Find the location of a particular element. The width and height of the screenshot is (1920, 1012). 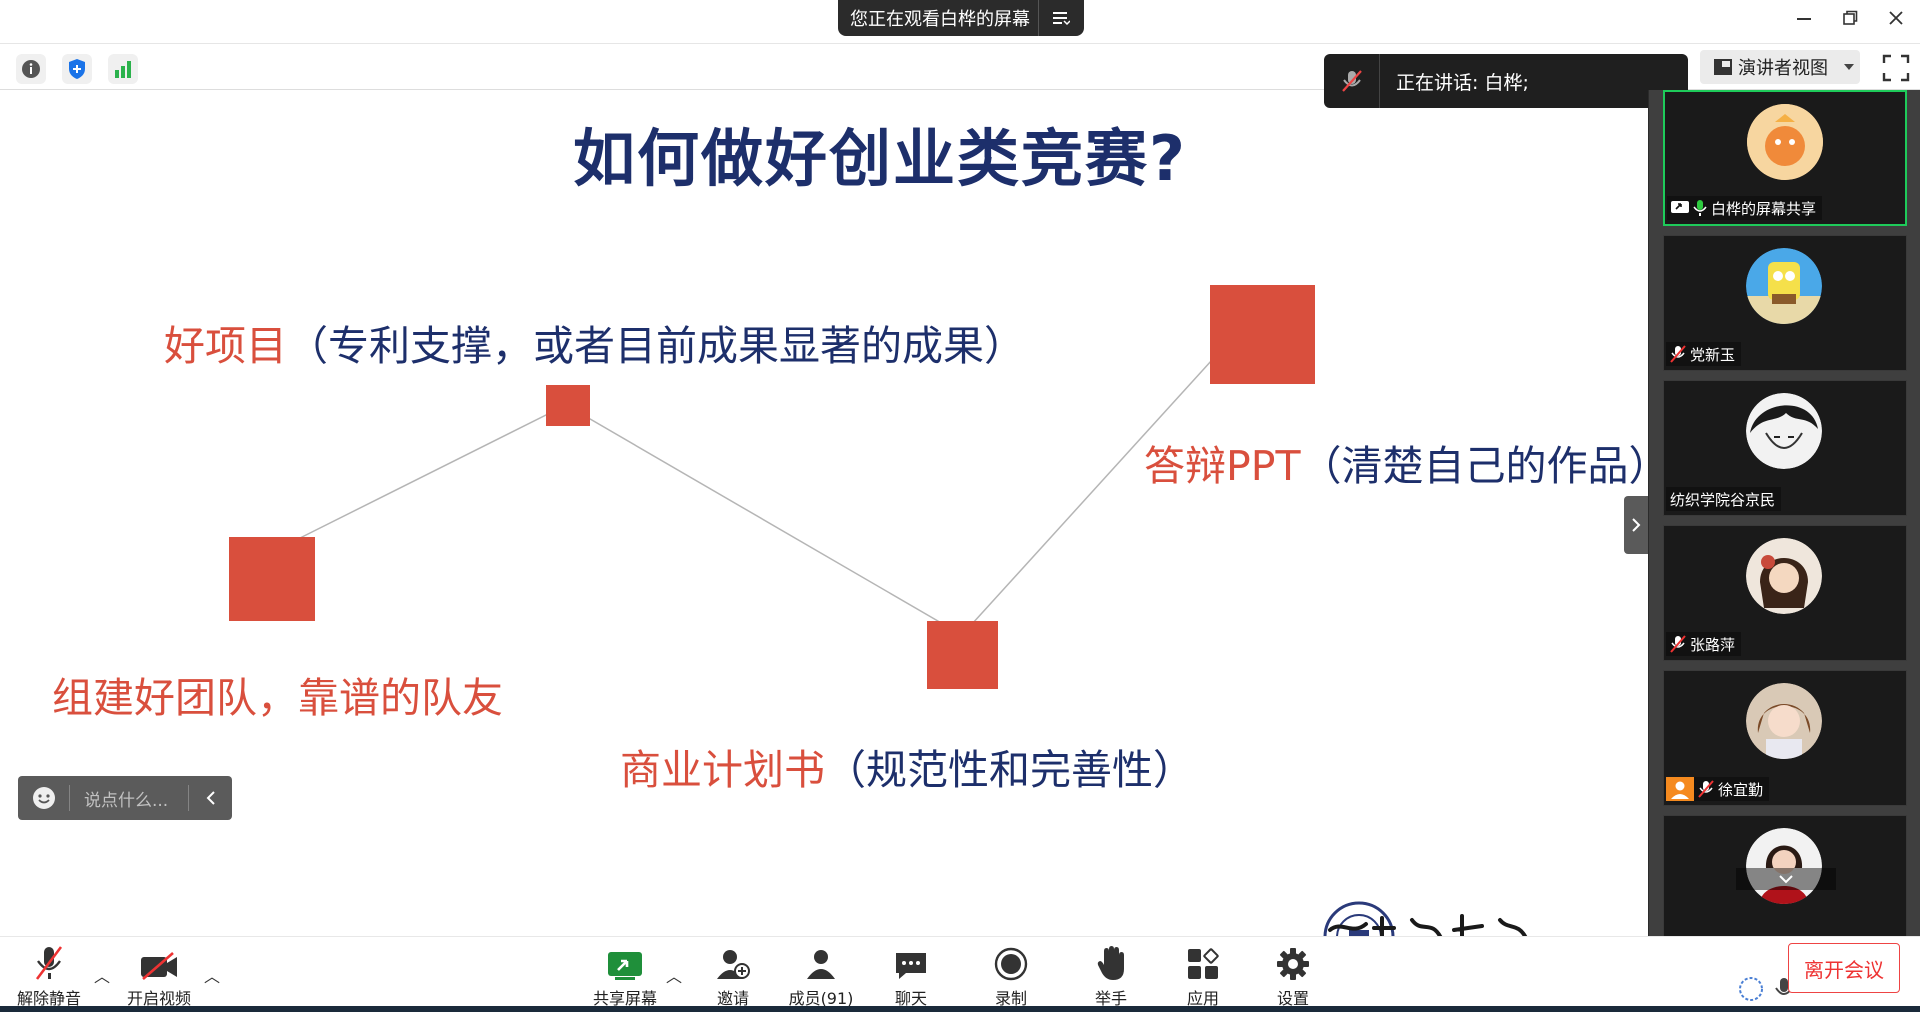

slide-item-ppt-desc: （清楚自己的作品） is located at coordinates (1474, 466).